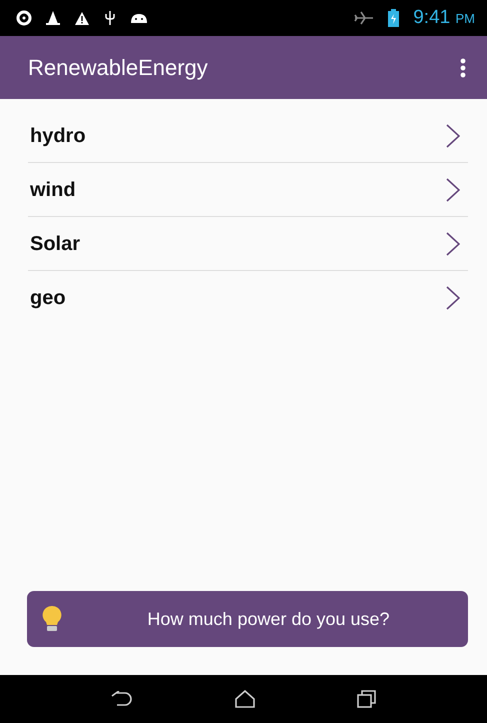  What do you see at coordinates (248, 190) in the screenshot?
I see `list-item: wind` at bounding box center [248, 190].